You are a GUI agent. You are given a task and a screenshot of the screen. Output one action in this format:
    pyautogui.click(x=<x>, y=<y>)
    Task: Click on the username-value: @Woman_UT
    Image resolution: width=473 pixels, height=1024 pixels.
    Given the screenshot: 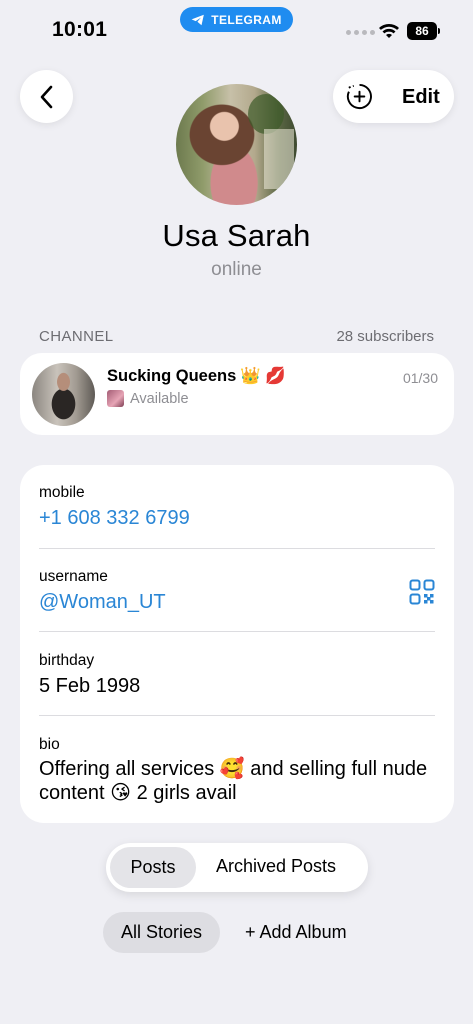 What is the action you would take?
    pyautogui.click(x=102, y=602)
    